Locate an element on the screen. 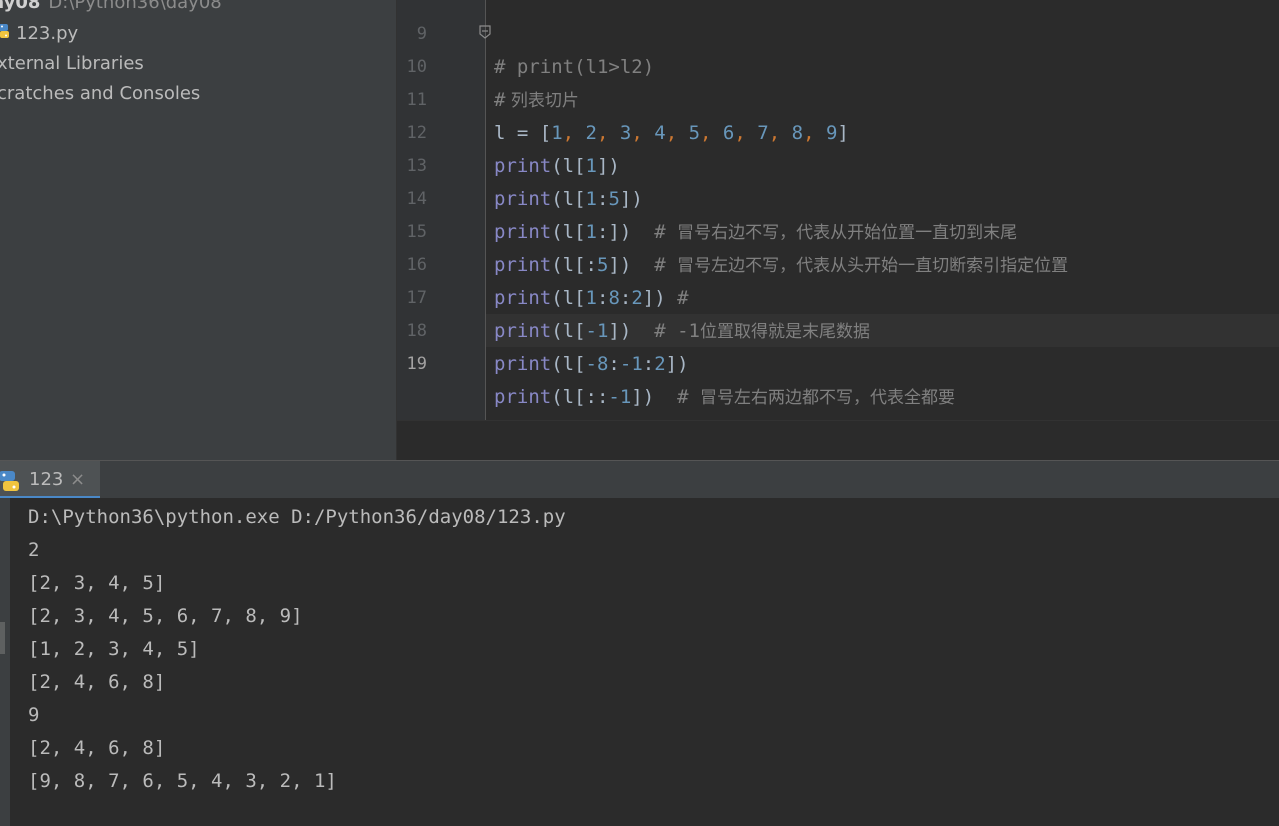 The height and width of the screenshot is (826, 1279). tree-item-root: ay08 D:\Python36\day08 is located at coordinates (111, 9).